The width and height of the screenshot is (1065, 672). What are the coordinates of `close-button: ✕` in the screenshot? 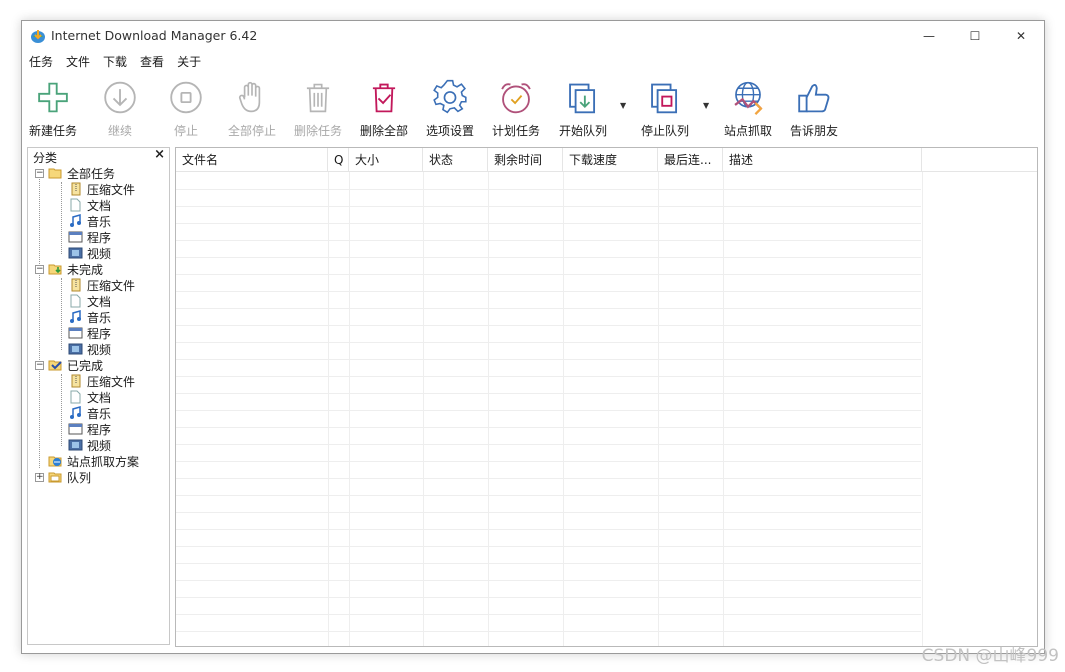 It's located at (1021, 36).